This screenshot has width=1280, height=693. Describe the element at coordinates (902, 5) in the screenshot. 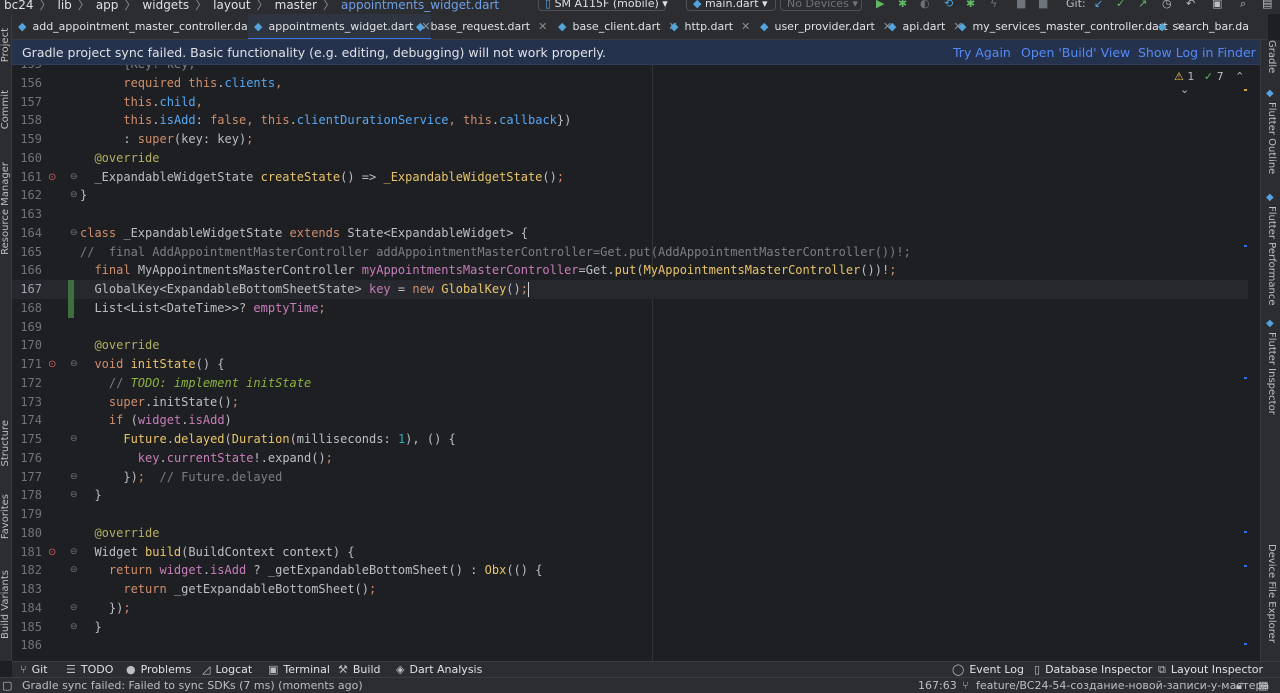

I see `debug-icon: ✱` at that location.